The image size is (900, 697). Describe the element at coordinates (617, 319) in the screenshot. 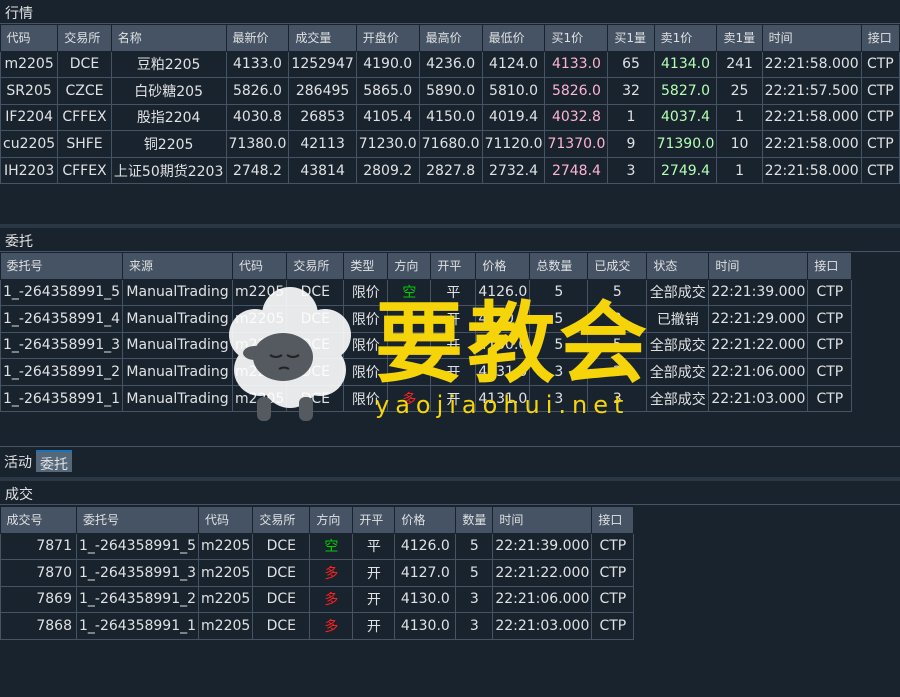

I see `orders-cell: 0` at that location.